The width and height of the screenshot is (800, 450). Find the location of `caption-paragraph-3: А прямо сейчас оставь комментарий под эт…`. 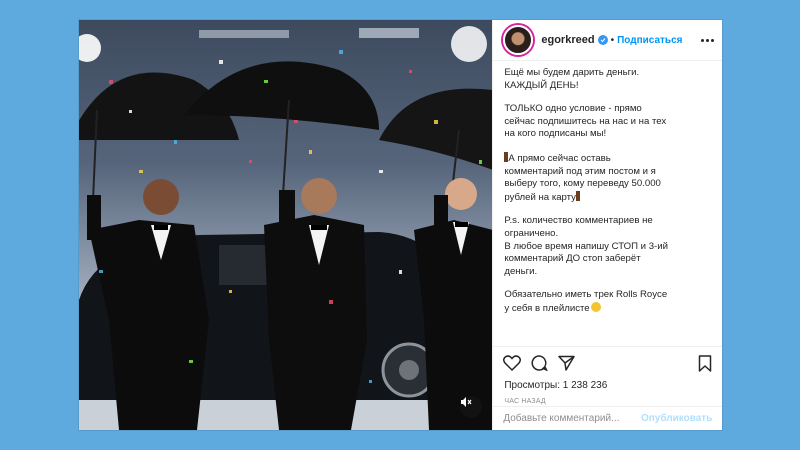

caption-paragraph-3: А прямо сейчас оставь комментарий под эт… is located at coordinates (610, 177).